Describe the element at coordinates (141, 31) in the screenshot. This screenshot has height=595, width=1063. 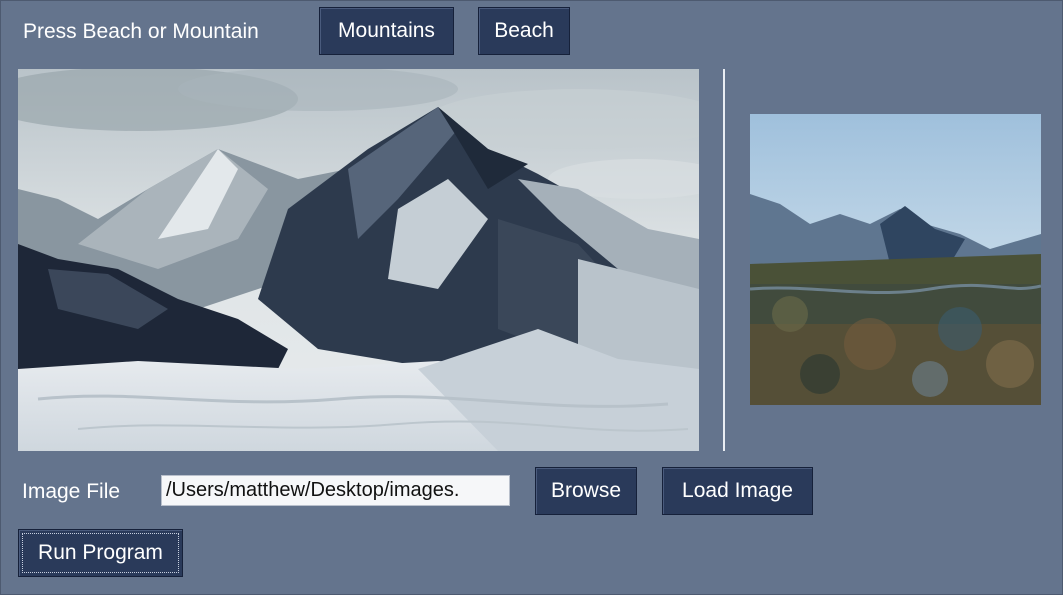
I see `prompt-label: Press Beach or Mountain` at that location.